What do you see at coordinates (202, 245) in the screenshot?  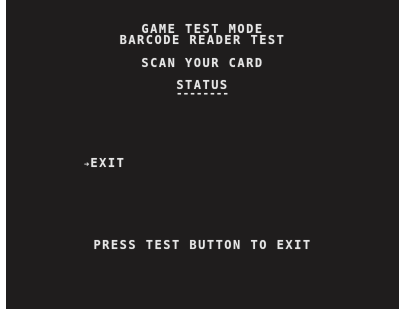 I see `press-test-button-footer: PRESS TEST BUTTON TO EXIT` at bounding box center [202, 245].